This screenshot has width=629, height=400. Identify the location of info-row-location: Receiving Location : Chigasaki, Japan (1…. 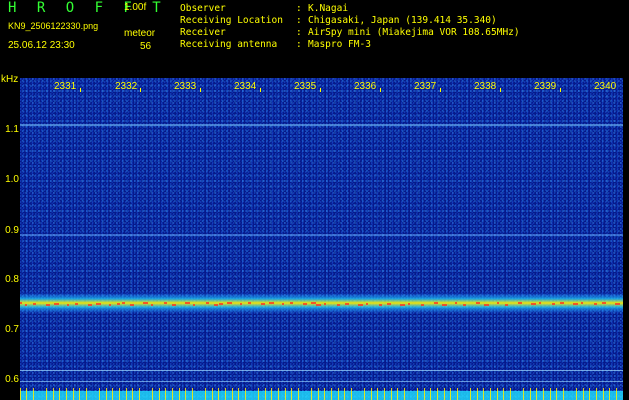
(338, 21).